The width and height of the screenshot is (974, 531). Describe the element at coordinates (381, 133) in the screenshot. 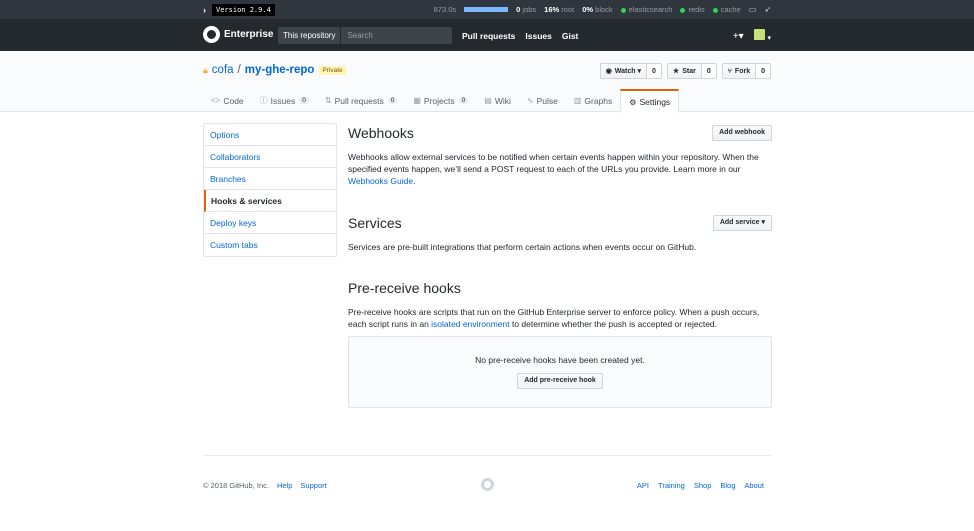

I see `webhooks-title: Webhooks` at that location.